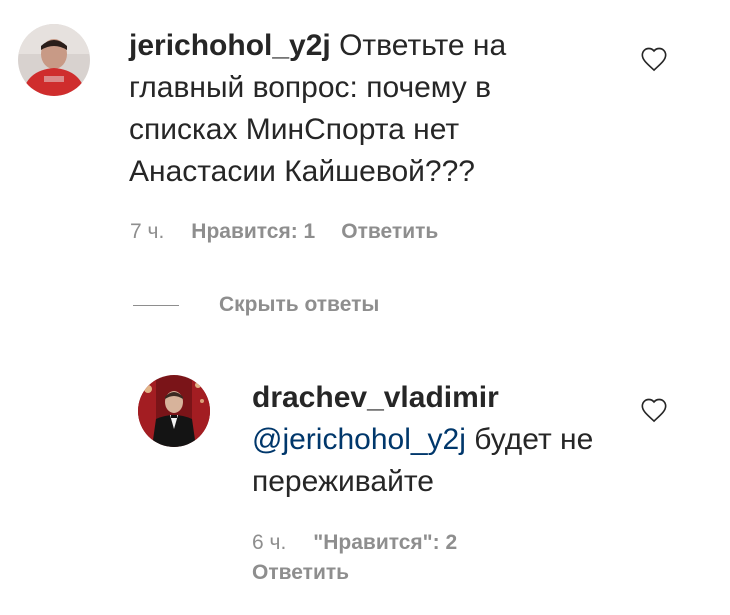 The height and width of the screenshot is (615, 730). What do you see at coordinates (385, 542) in the screenshot?
I see `reply-likes-count: "Нравится": 2` at bounding box center [385, 542].